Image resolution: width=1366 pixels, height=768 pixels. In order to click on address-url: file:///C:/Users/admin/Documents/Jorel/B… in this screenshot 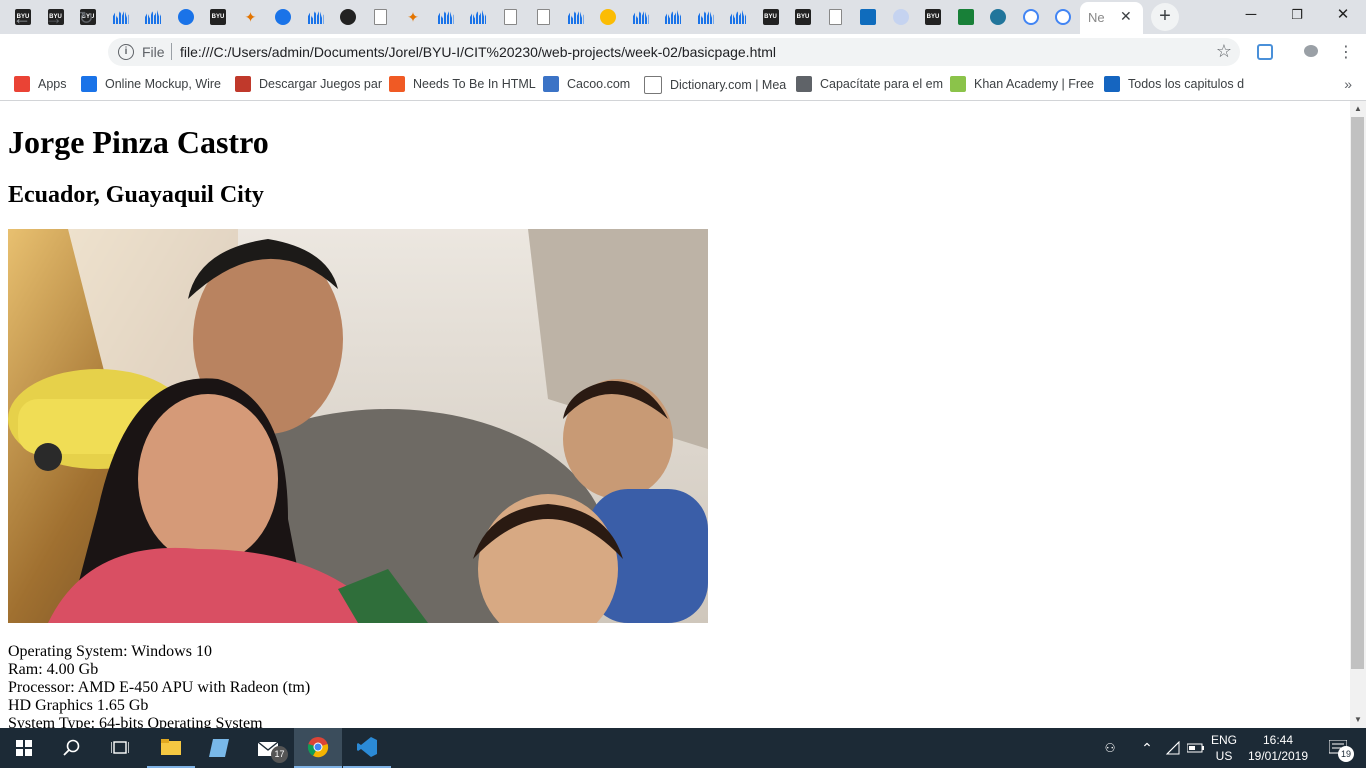, I will do `click(478, 52)`.